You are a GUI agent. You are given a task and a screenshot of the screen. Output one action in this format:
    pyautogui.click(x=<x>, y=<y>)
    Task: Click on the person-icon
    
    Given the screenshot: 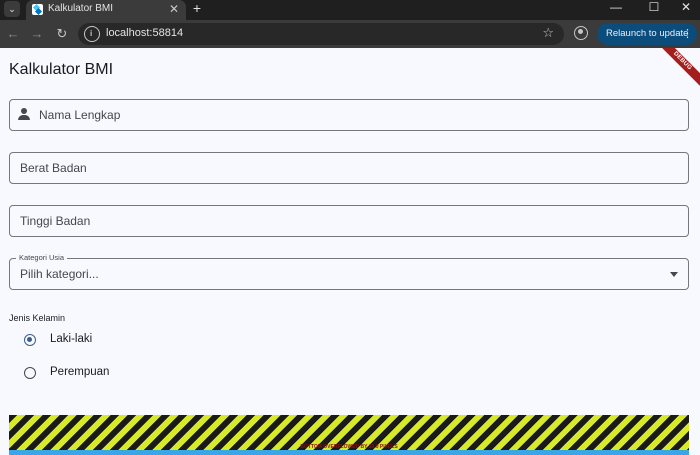 What is the action you would take?
    pyautogui.click(x=24, y=114)
    